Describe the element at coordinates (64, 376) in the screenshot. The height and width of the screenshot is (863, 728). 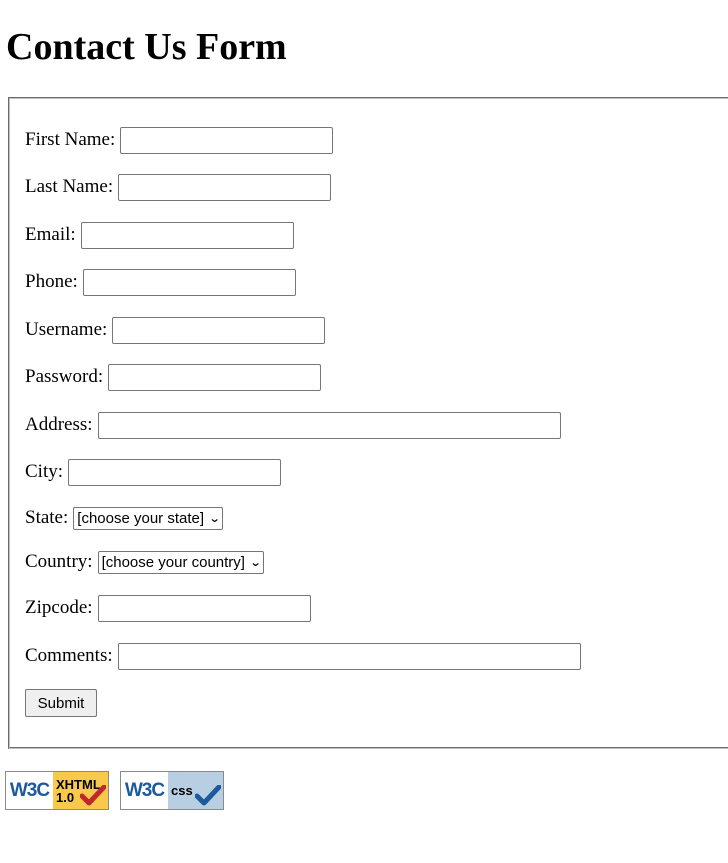
I see `password-label: Password:` at that location.